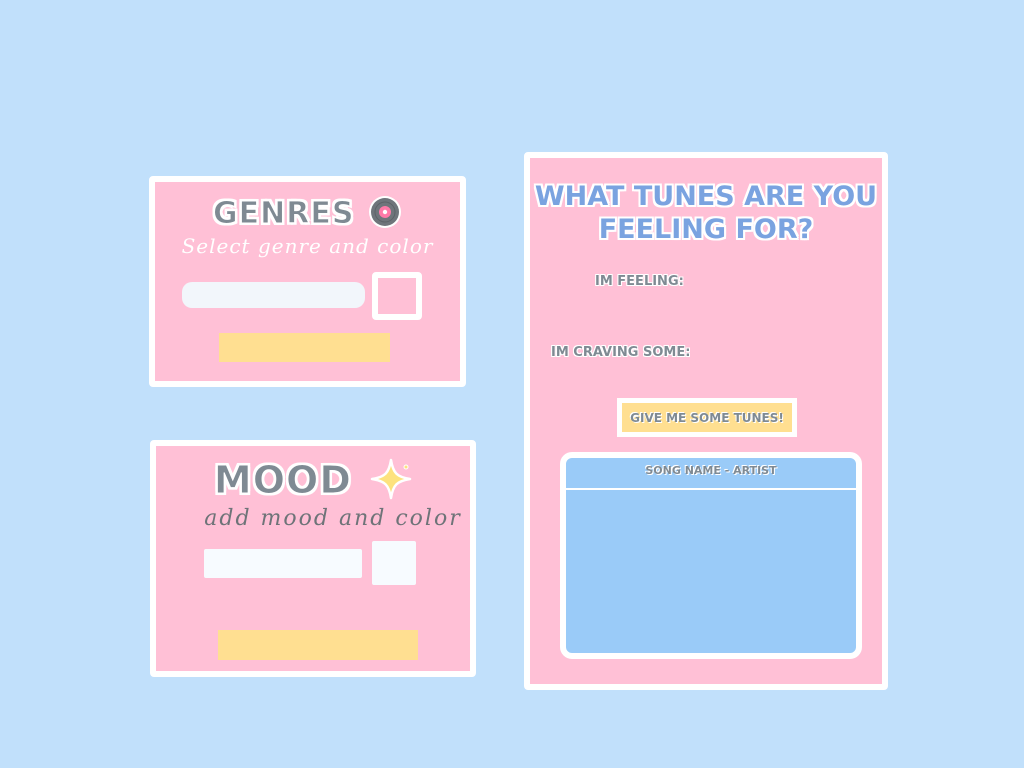 The height and width of the screenshot is (768, 1024). I want to click on song-name-artist: SONG NAME - ARTIST, so click(711, 474).